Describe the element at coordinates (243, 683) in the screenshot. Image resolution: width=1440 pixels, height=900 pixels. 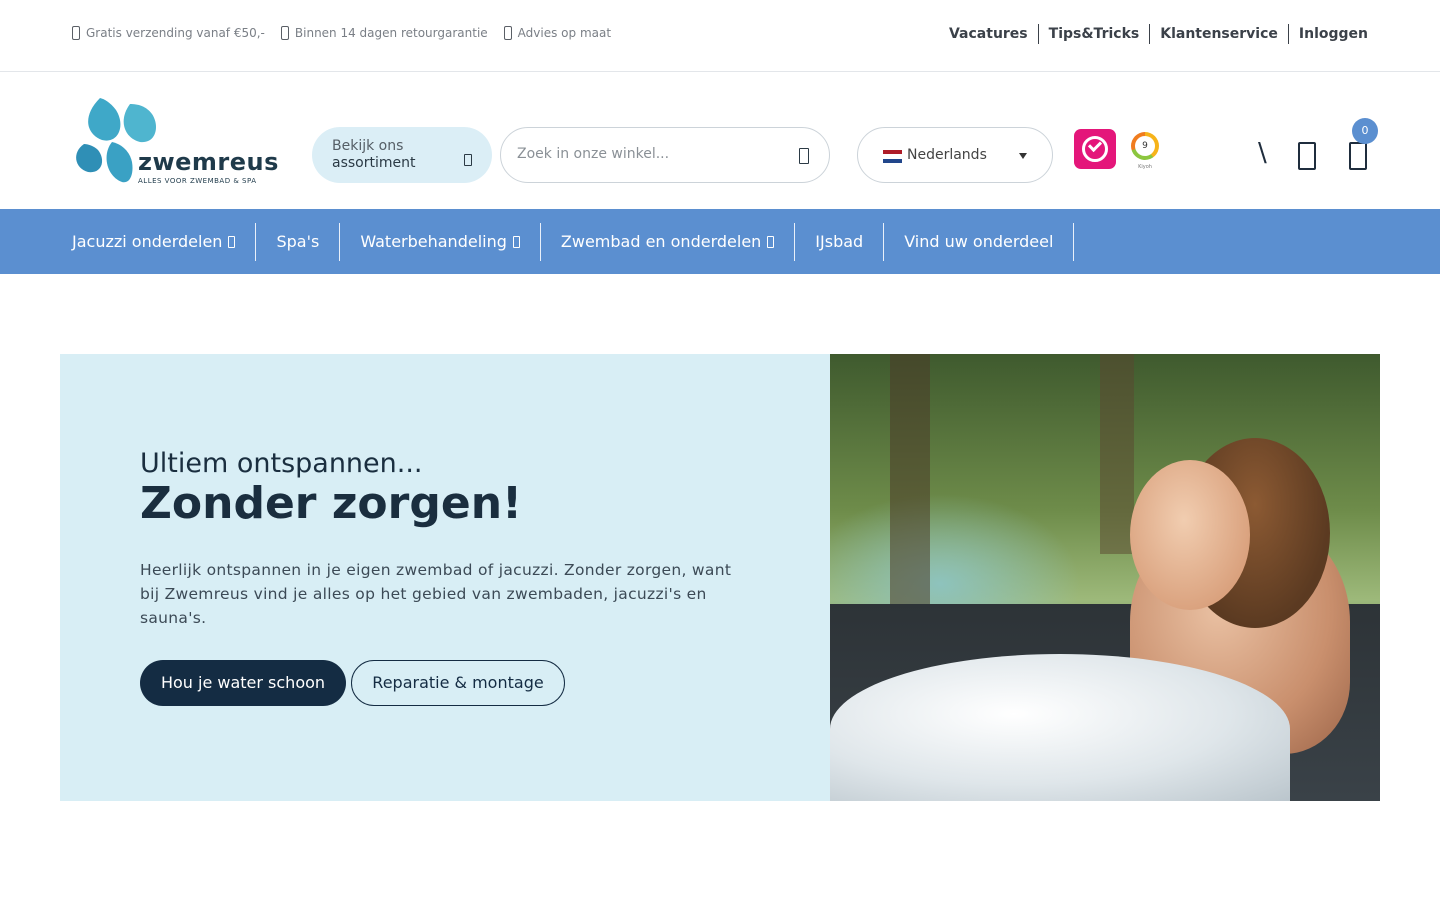
I see `clean-water-button: Hou je water schoon` at that location.